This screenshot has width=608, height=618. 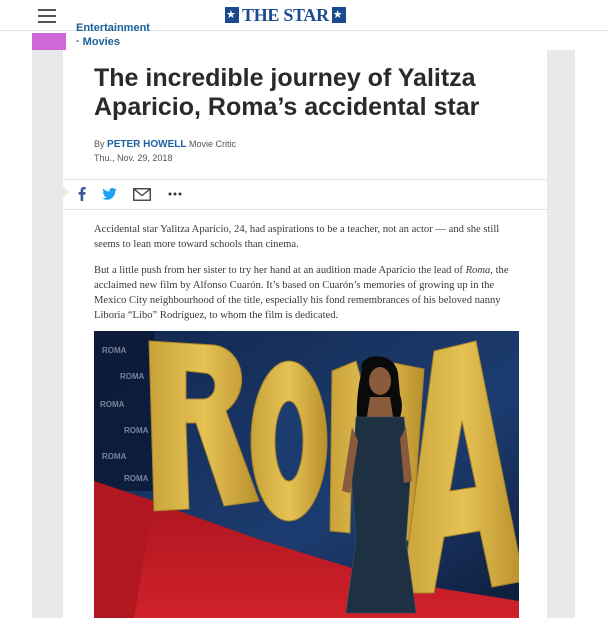 I want to click on breadcrumb-movies-label: Movies, so click(x=101, y=42).